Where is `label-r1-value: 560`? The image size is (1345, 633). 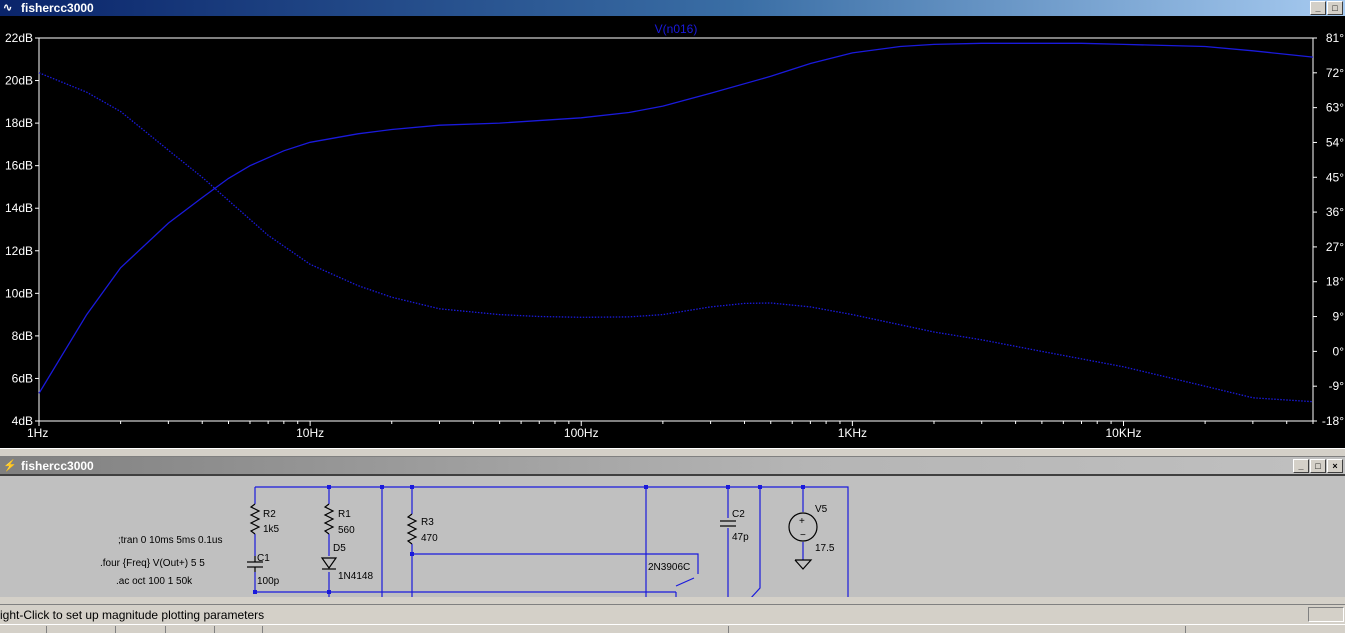 label-r1-value: 560 is located at coordinates (346, 530).